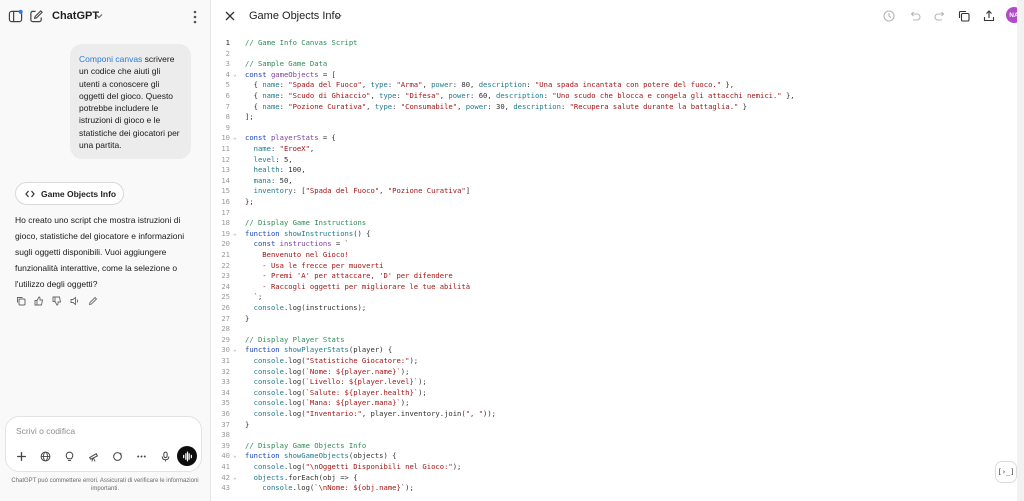 This screenshot has height=501, width=1024. I want to click on thumbs-down-icon, so click(57, 301).